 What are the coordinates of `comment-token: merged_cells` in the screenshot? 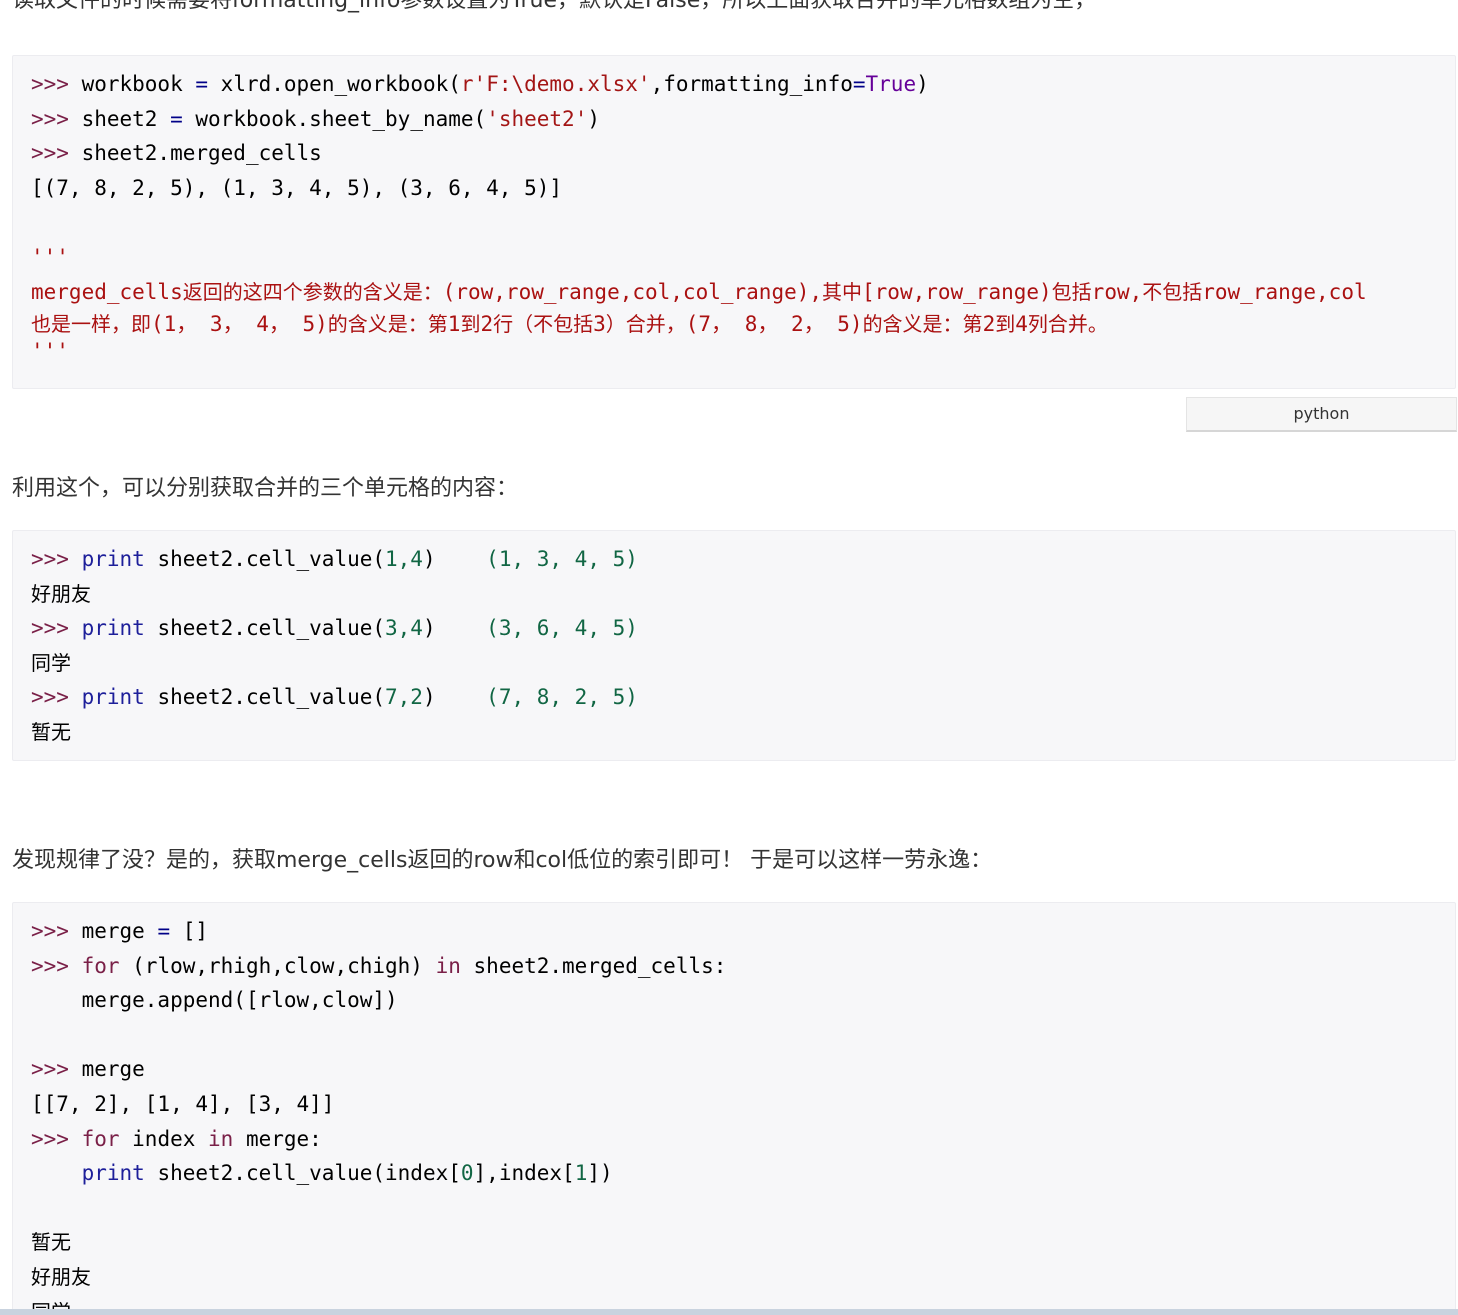 It's located at (107, 291).